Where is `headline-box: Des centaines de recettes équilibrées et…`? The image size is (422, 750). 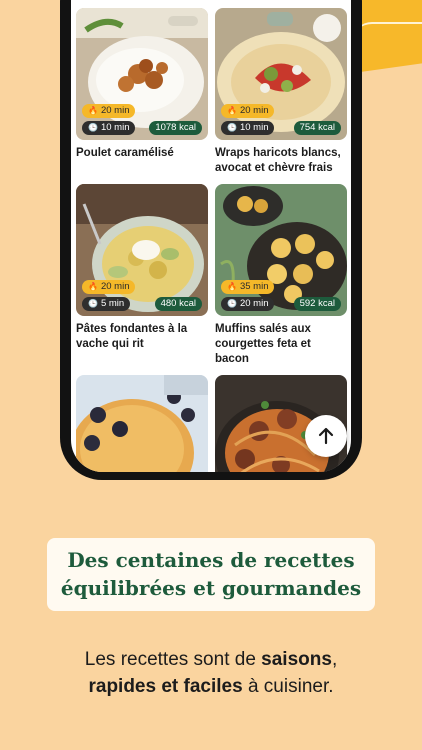 headline-box: Des centaines de recettes équilibrées et… is located at coordinates (211, 574).